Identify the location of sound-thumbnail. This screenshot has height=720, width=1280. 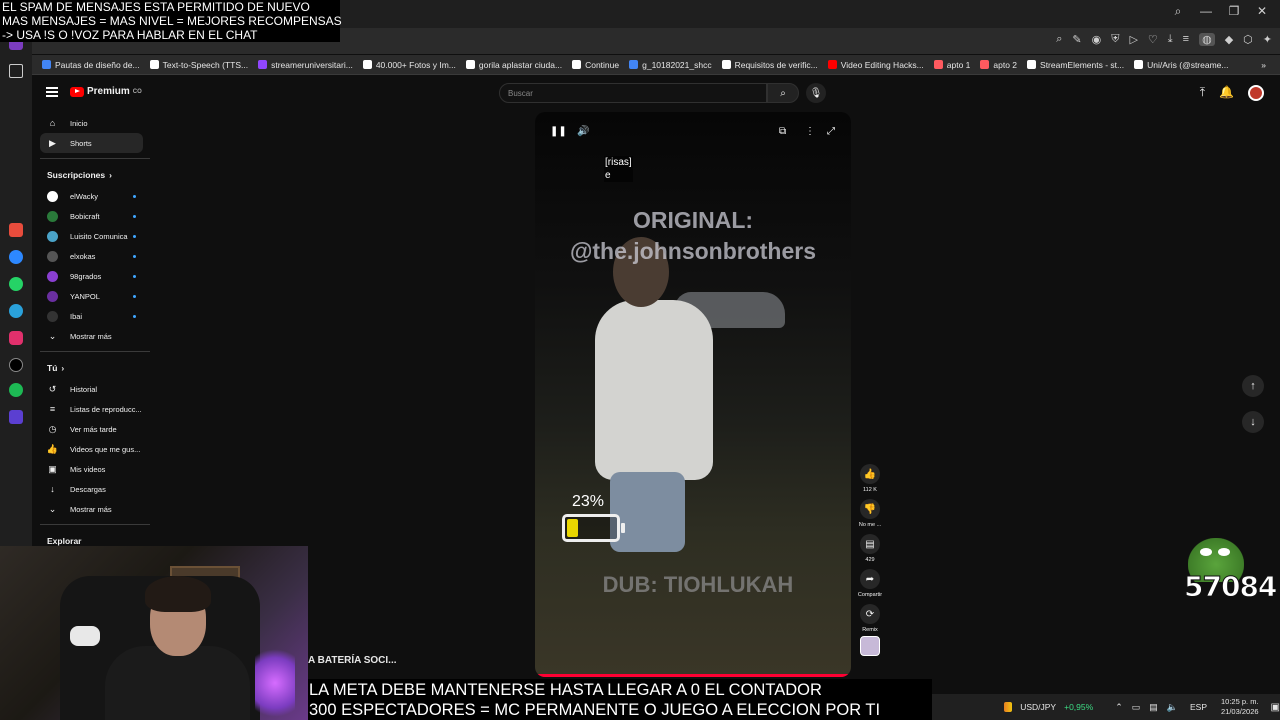
(870, 646).